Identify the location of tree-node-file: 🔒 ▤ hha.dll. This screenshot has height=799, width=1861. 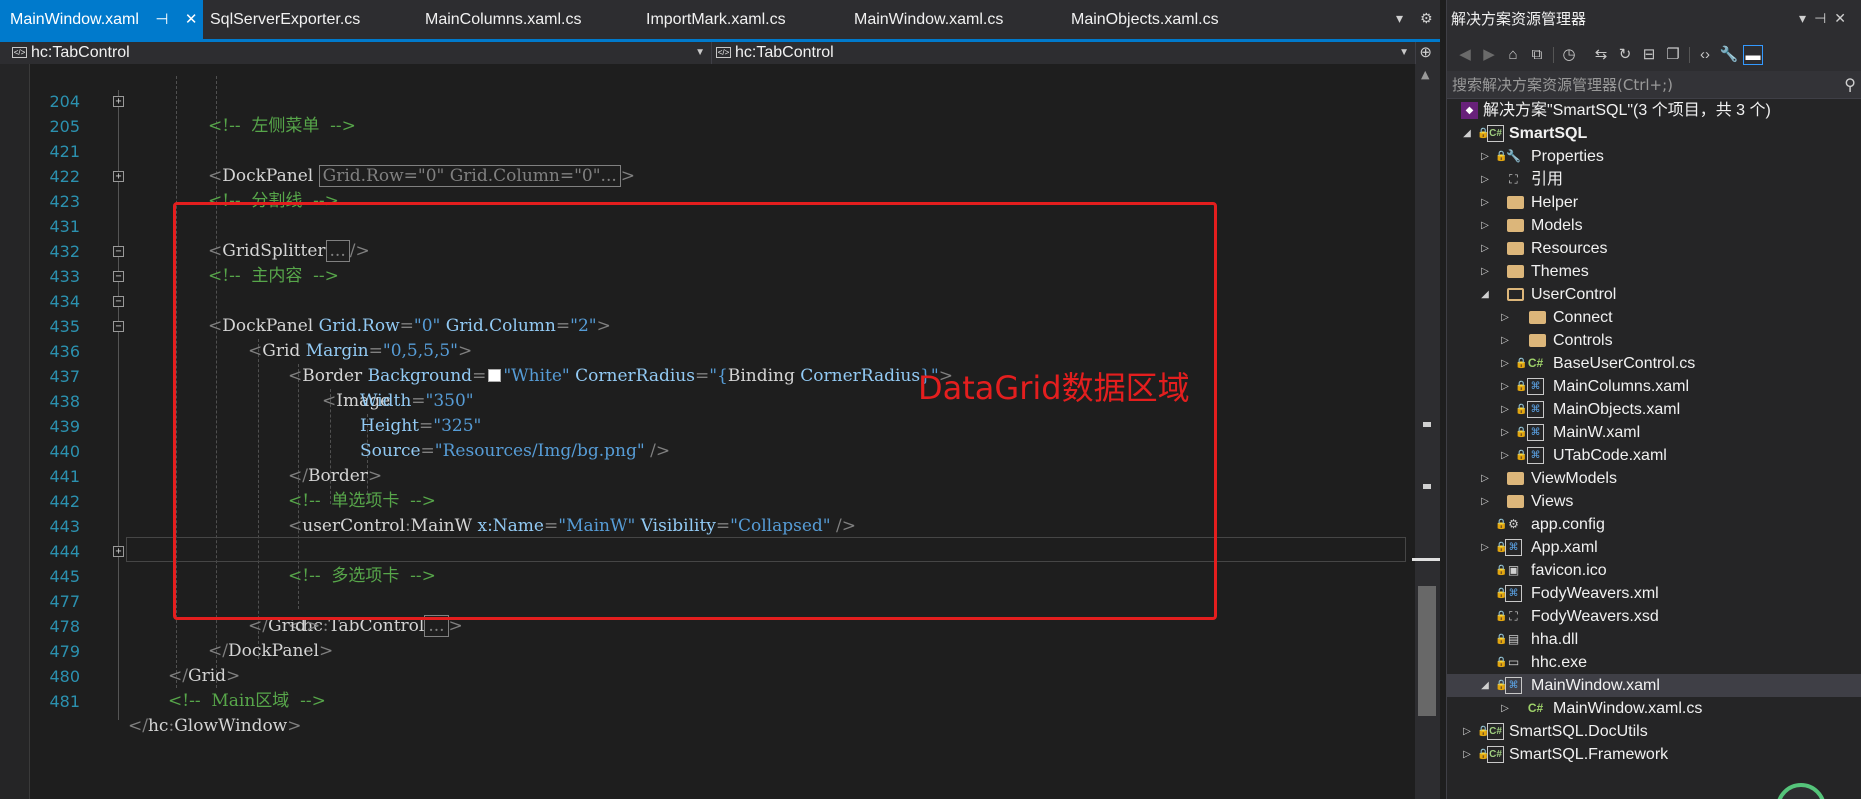
(1654, 639).